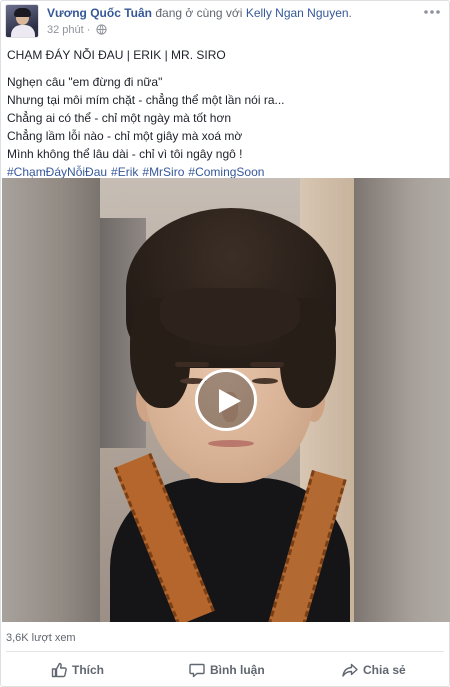 The width and height of the screenshot is (450, 687). What do you see at coordinates (226, 172) in the screenshot?
I see `hashtag-link: #ComingSoon` at bounding box center [226, 172].